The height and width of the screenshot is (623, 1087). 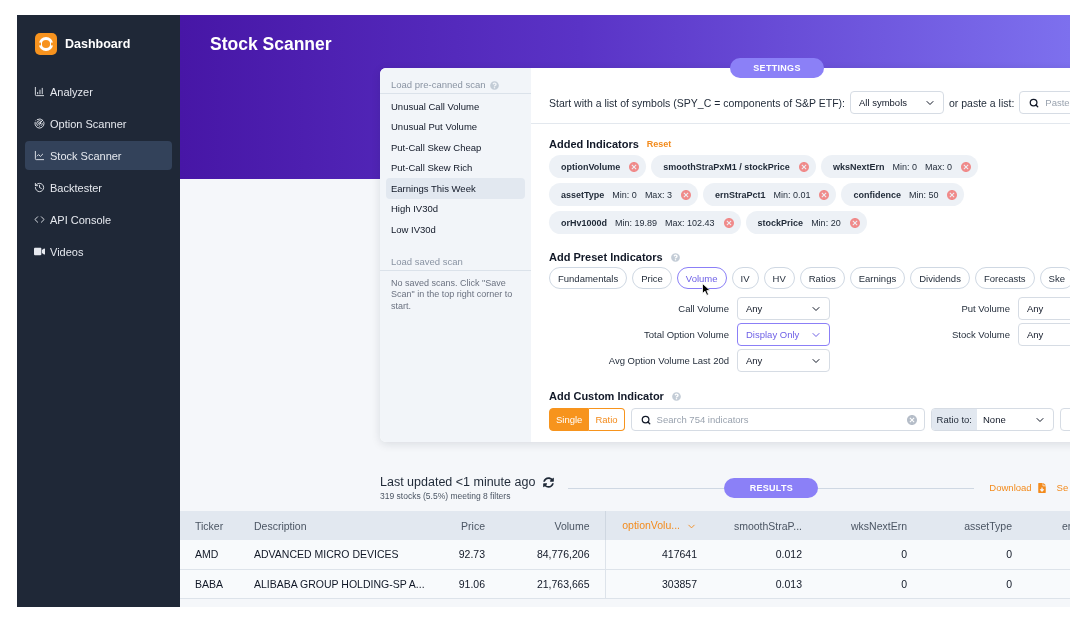 I want to click on category-chip: Forecasts, so click(x=1004, y=278).